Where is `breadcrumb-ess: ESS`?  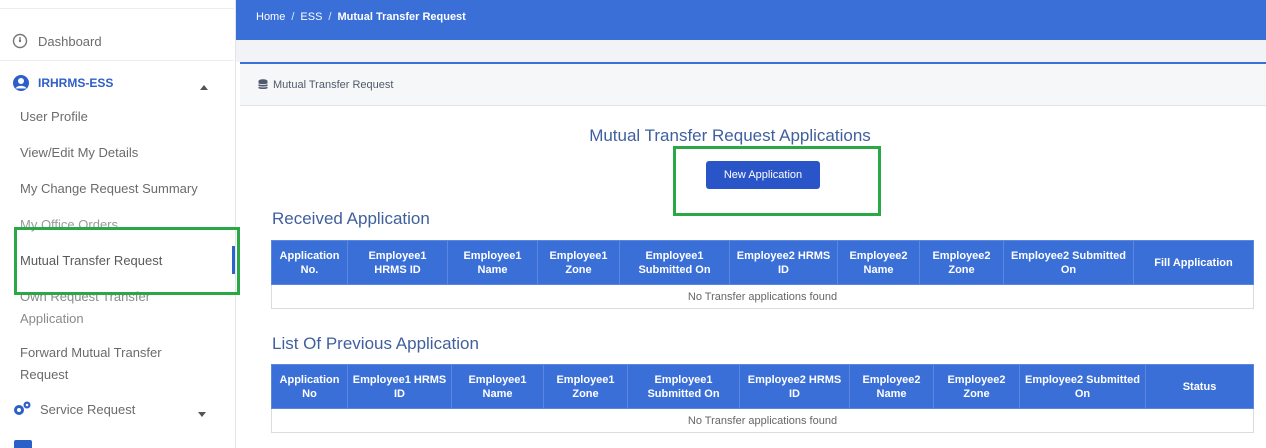
breadcrumb-ess: ESS is located at coordinates (311, 17).